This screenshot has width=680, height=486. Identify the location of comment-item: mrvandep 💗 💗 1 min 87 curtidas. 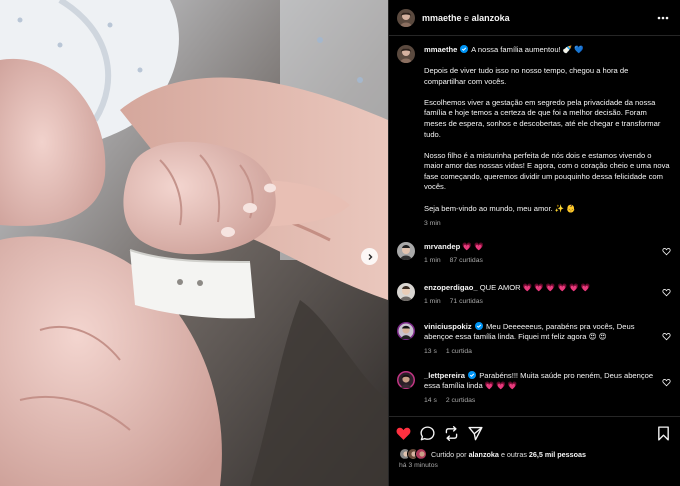
(535, 254).